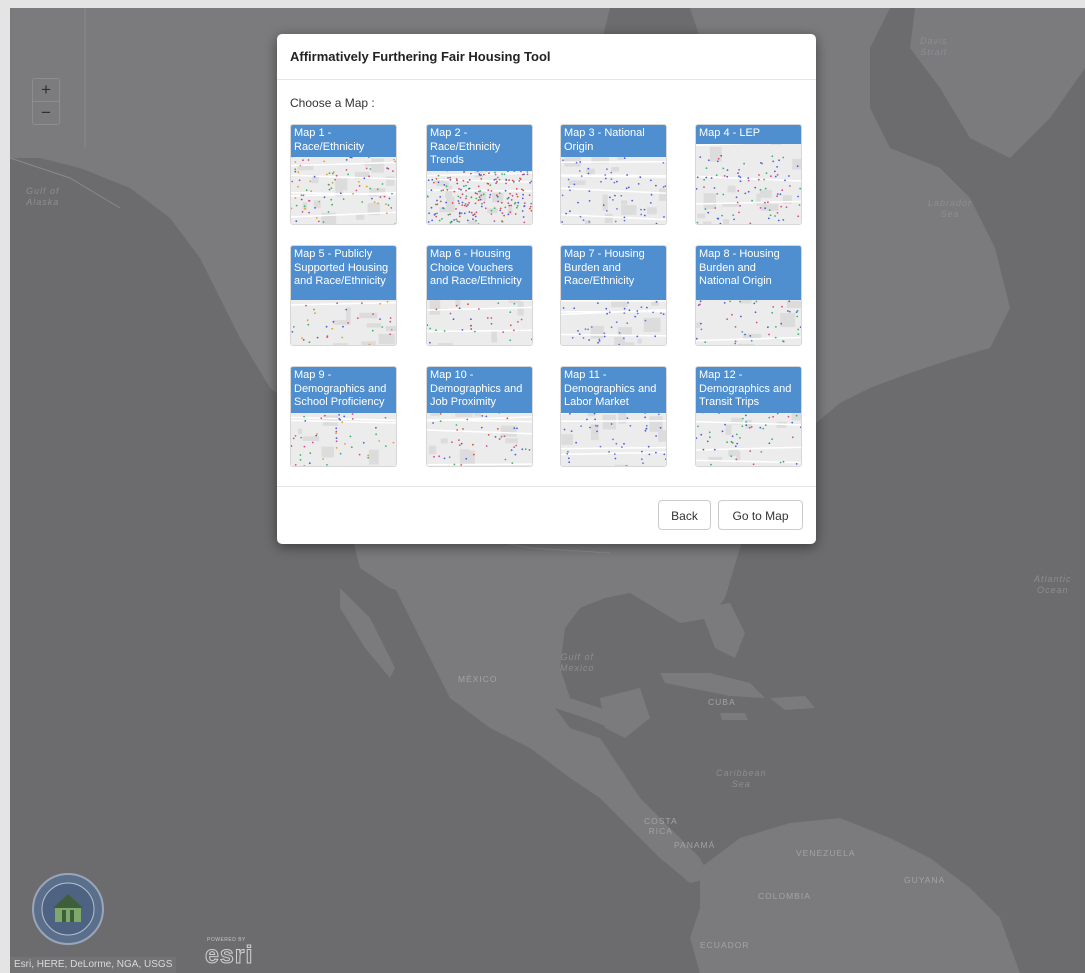 The height and width of the screenshot is (973, 1085). What do you see at coordinates (613, 174) in the screenshot?
I see `map-tile-3: Map 3 - National Origin` at bounding box center [613, 174].